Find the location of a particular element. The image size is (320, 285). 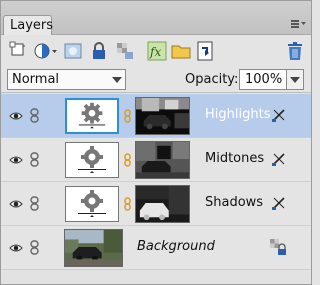

new-layer-icon is located at coordinates (19, 51).